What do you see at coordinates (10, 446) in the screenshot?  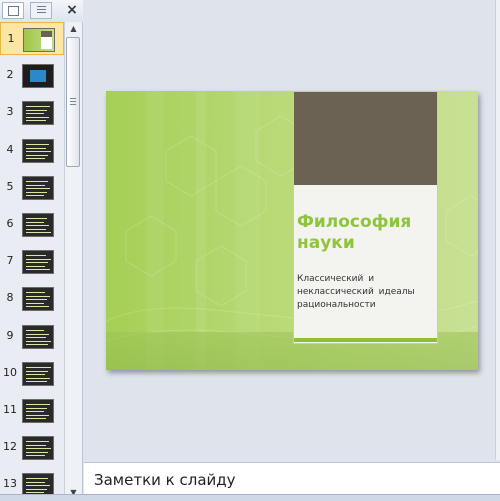 I see `slide-number: 12` at bounding box center [10, 446].